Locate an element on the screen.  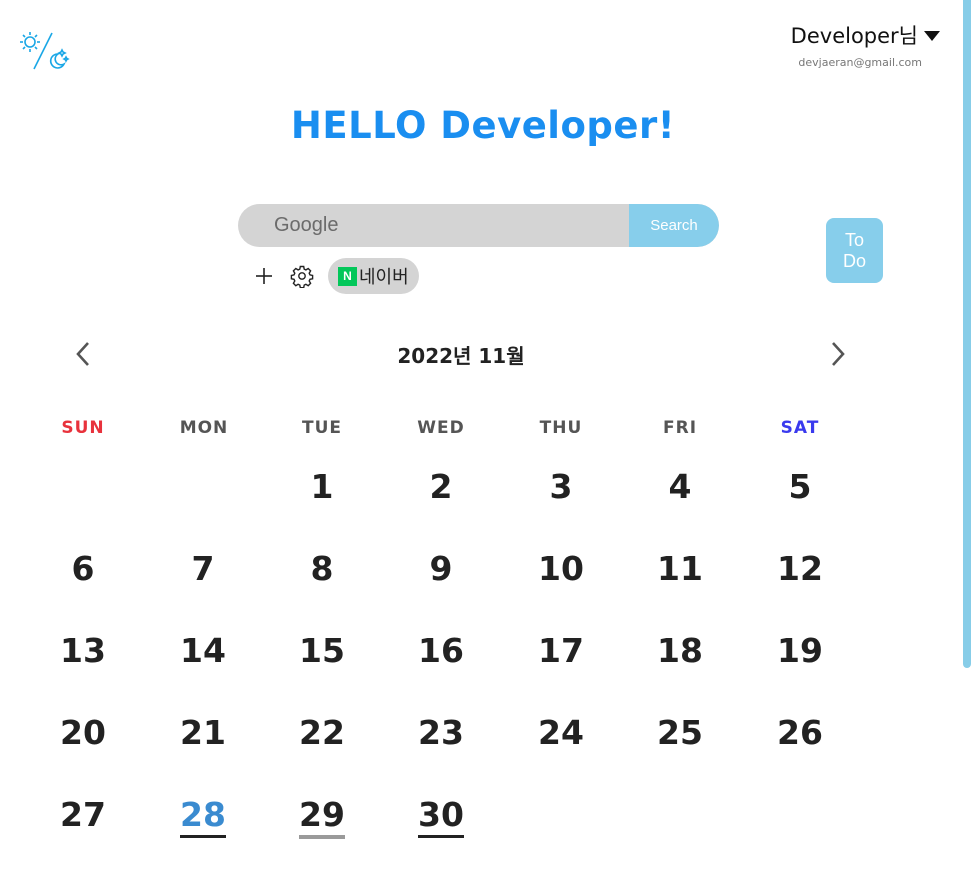
calendar-day: 26 is located at coordinates (800, 733).